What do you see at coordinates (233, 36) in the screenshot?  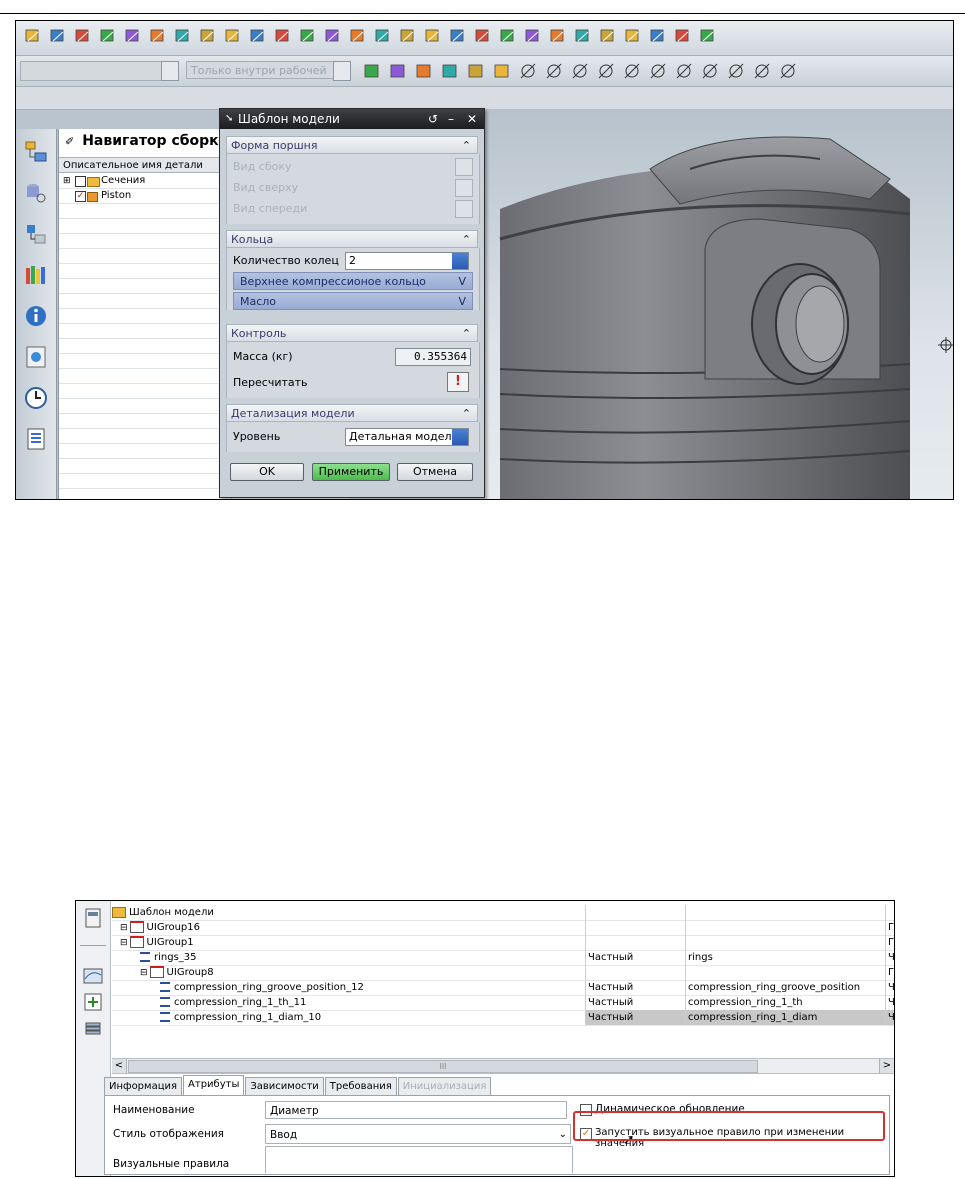 I see `datum-icon` at bounding box center [233, 36].